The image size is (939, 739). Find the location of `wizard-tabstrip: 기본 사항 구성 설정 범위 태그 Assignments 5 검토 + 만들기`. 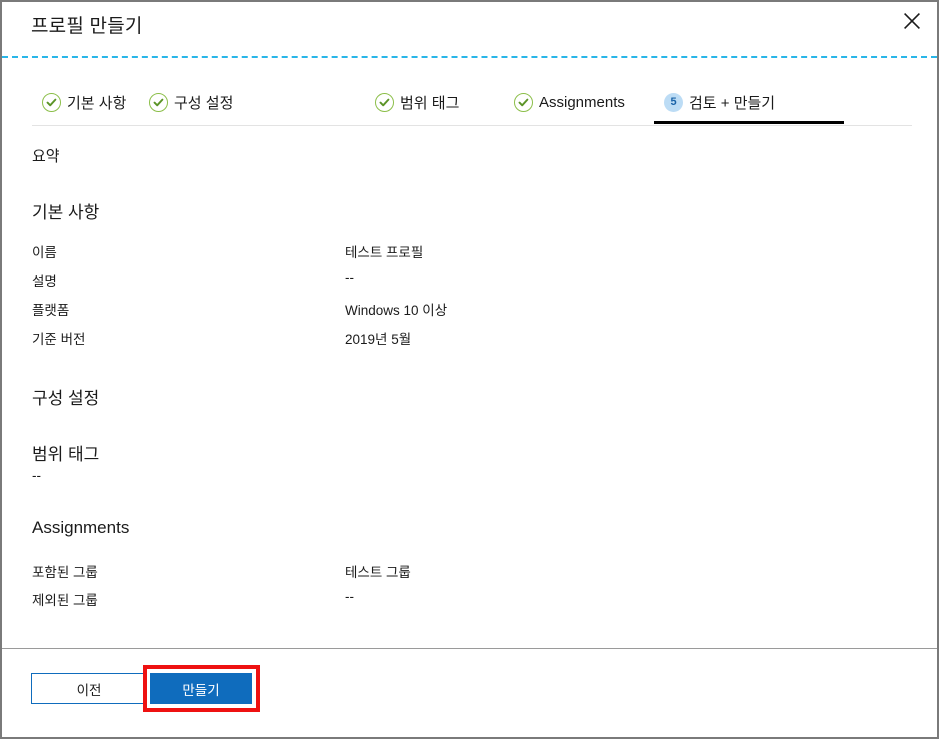

wizard-tabstrip: 기본 사항 구성 설정 범위 태그 Assignments 5 검토 + 만들기 is located at coordinates (469, 104).